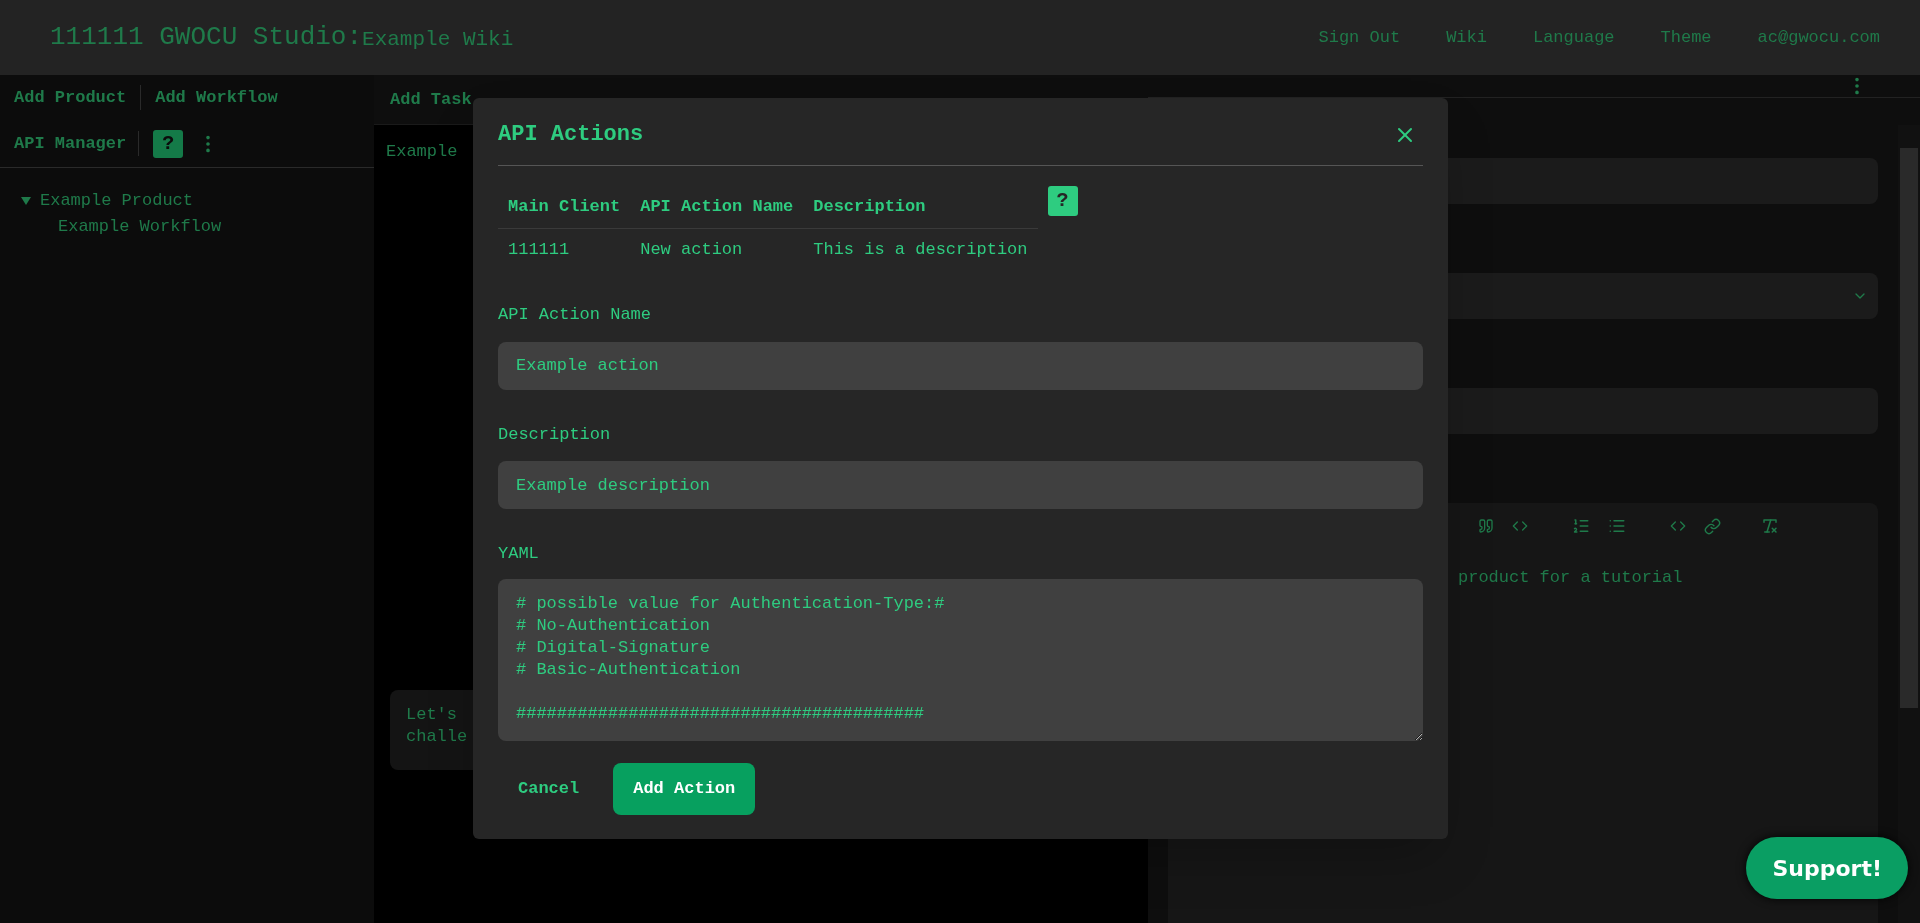 Image resolution: width=1920 pixels, height=923 pixels. I want to click on field-label: YAML, so click(519, 554).